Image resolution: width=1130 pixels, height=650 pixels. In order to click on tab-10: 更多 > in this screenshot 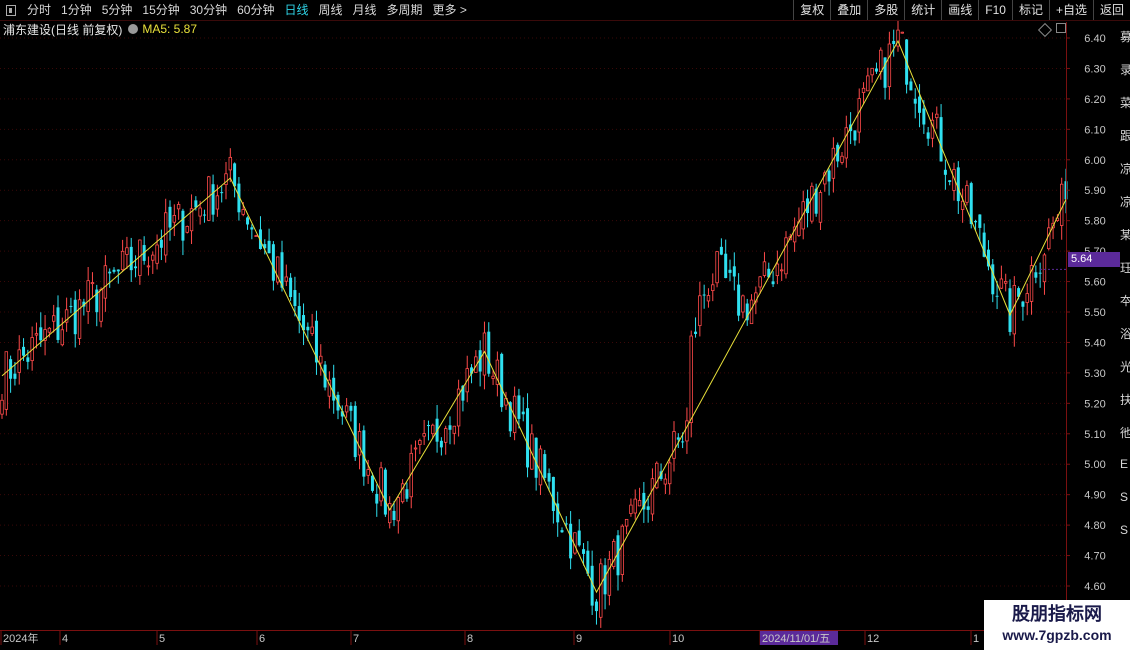, I will do `click(450, 10)`.